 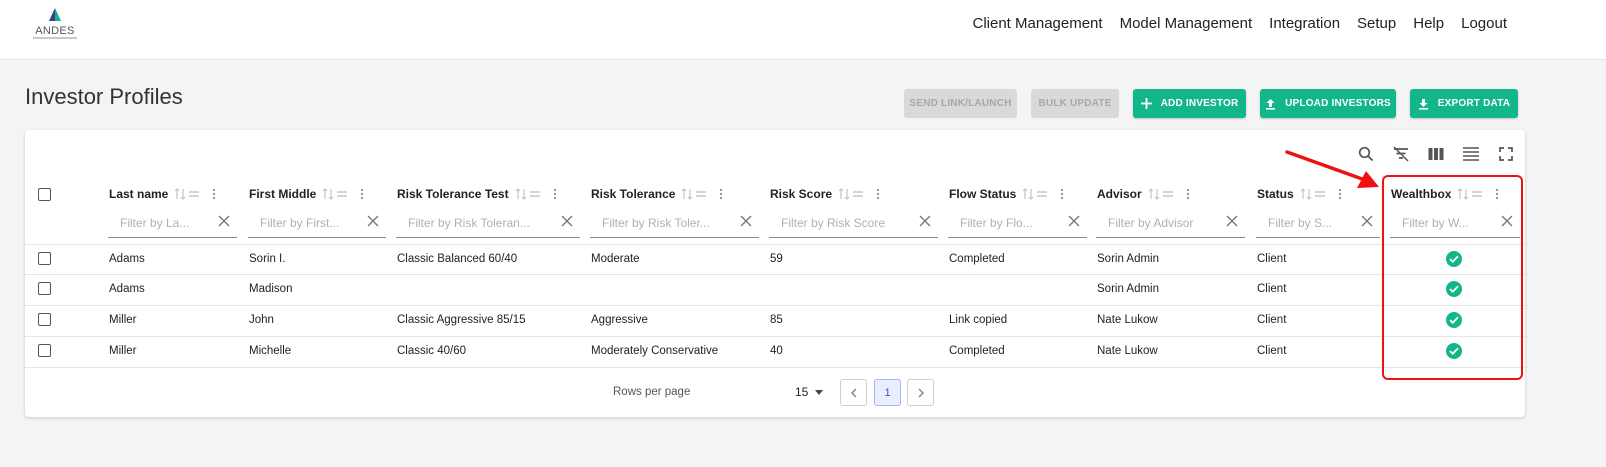 What do you see at coordinates (1145, 194) in the screenshot?
I see `column-header-advisor: Advisor` at bounding box center [1145, 194].